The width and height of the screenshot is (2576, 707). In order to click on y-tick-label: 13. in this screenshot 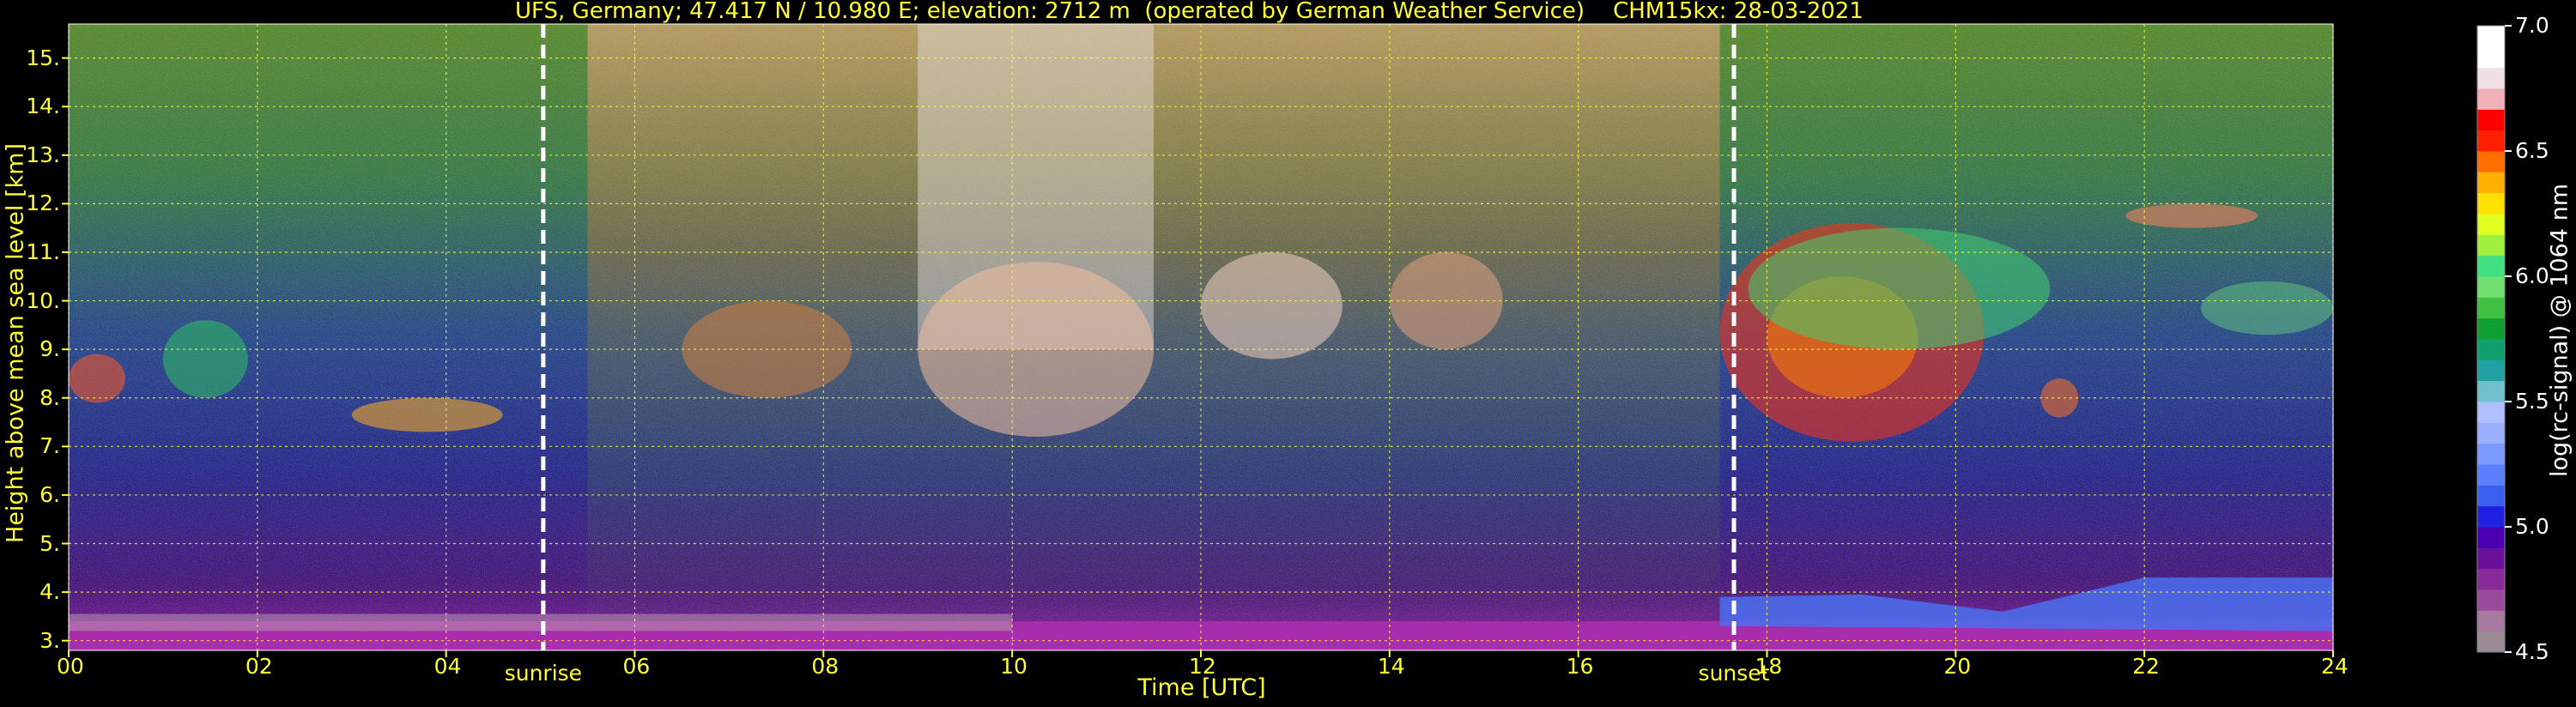, I will do `click(43, 155)`.